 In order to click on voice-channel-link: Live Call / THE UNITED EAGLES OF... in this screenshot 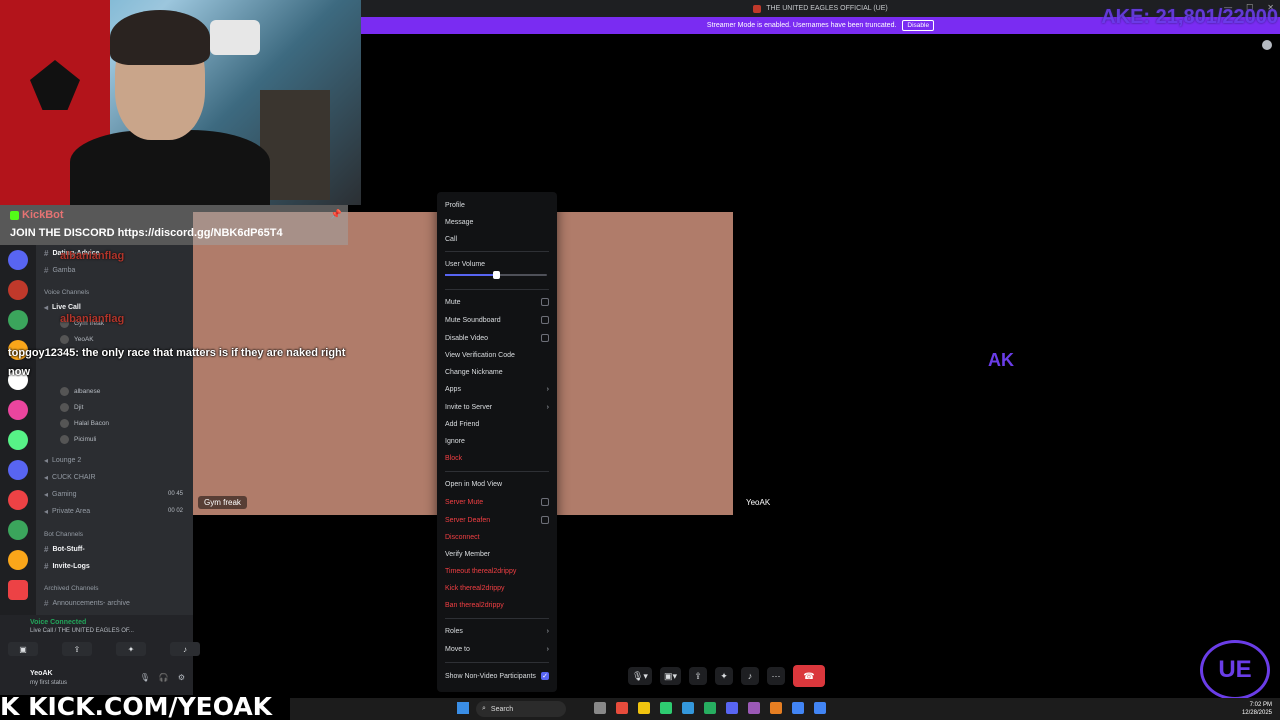, I will do `click(82, 631)`.